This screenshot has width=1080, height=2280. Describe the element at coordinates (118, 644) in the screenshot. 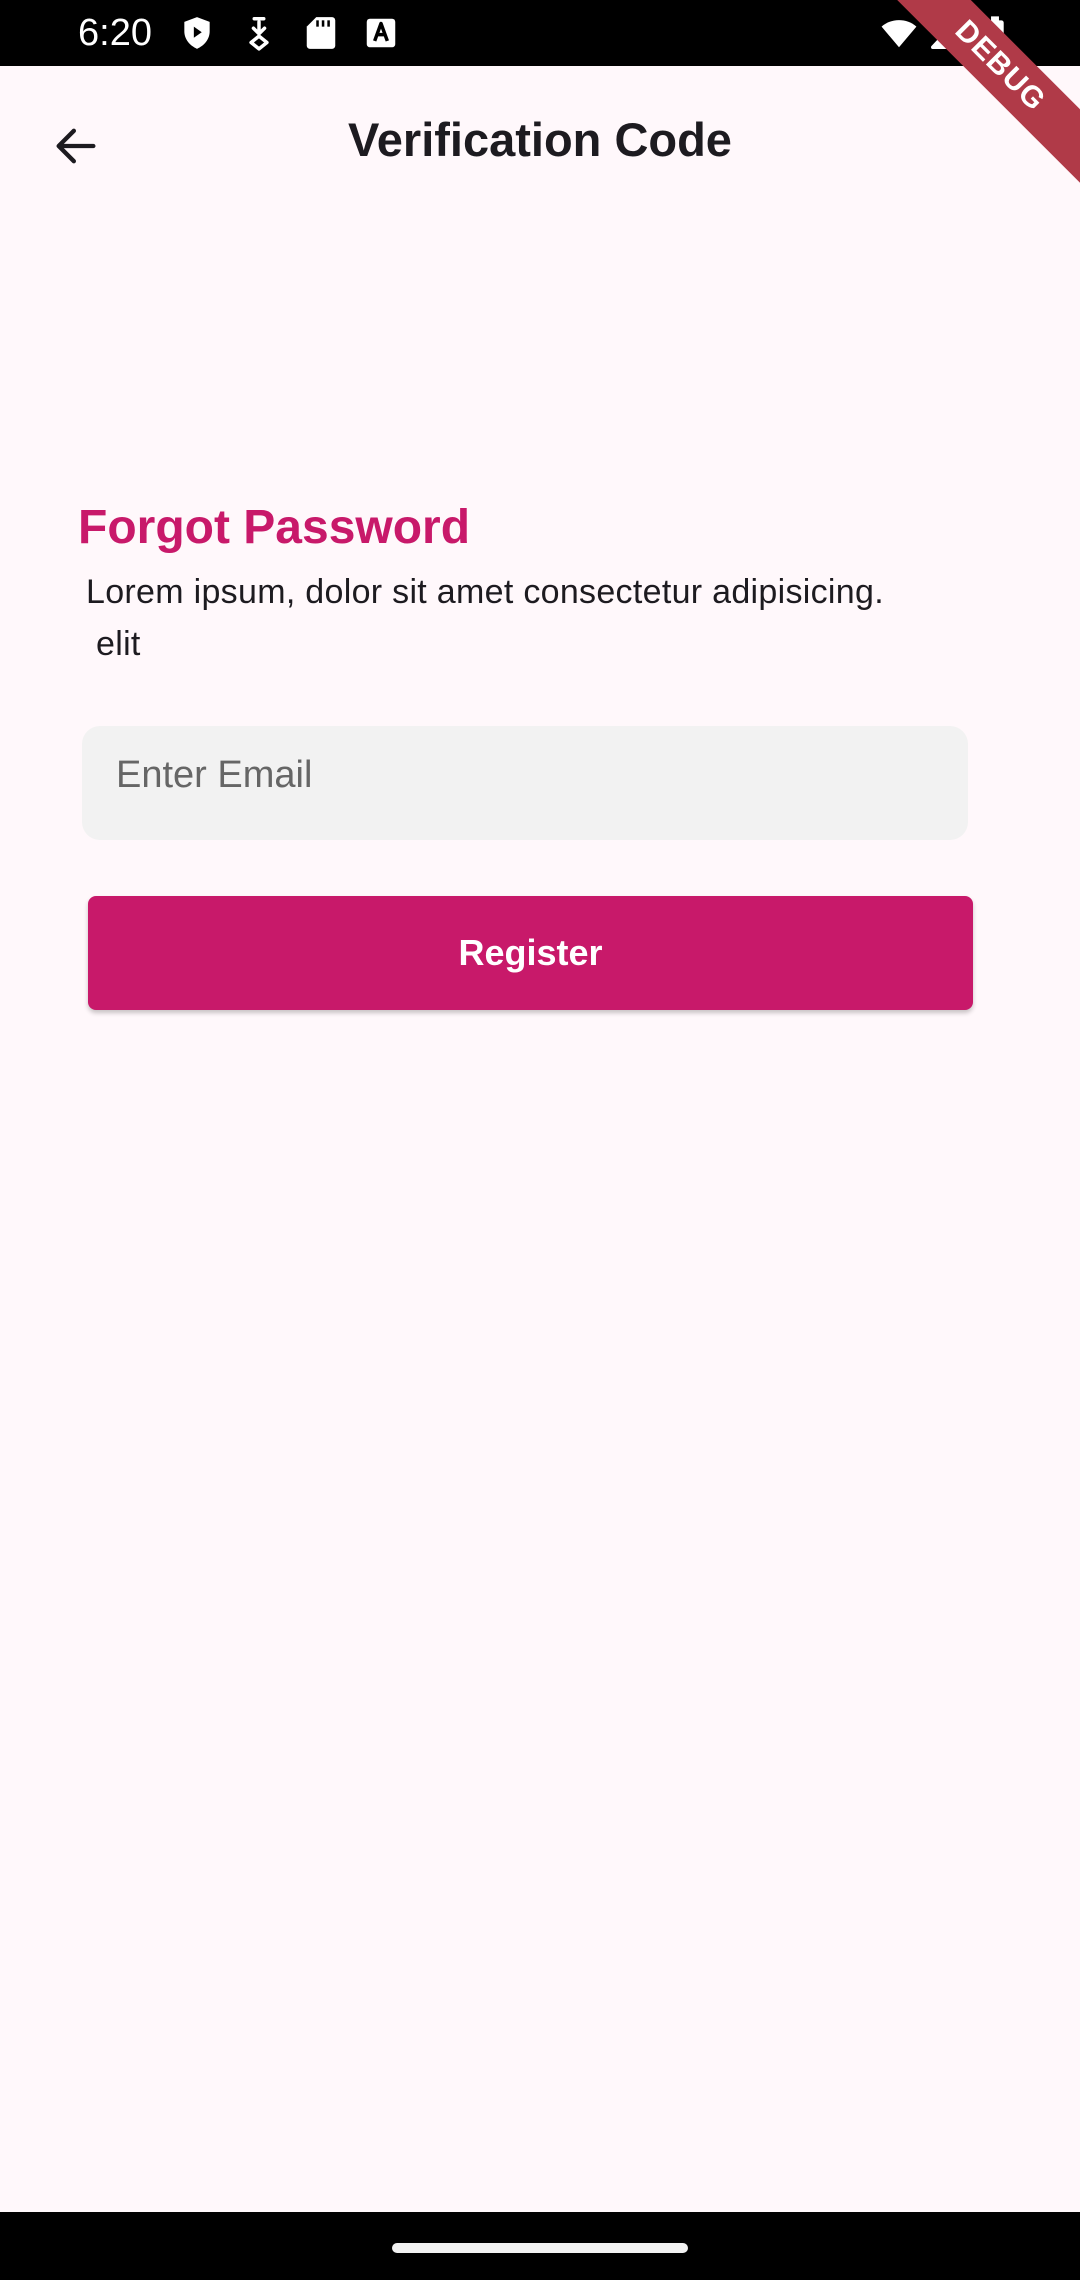

I see `description-line-2: elit` at that location.